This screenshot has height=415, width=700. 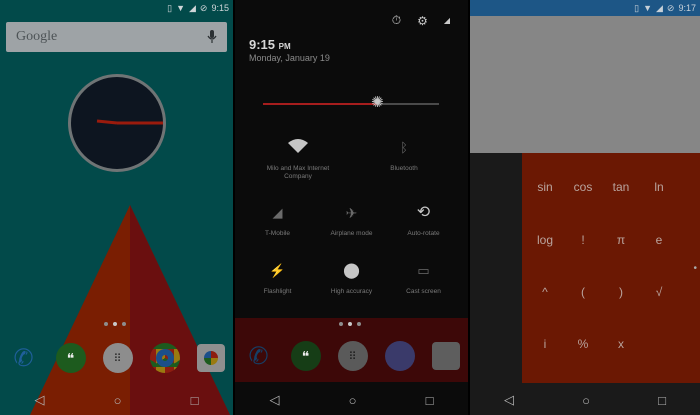 I want to click on tile-bluetooth: ᛒ Bluetooth, so click(x=404, y=155).